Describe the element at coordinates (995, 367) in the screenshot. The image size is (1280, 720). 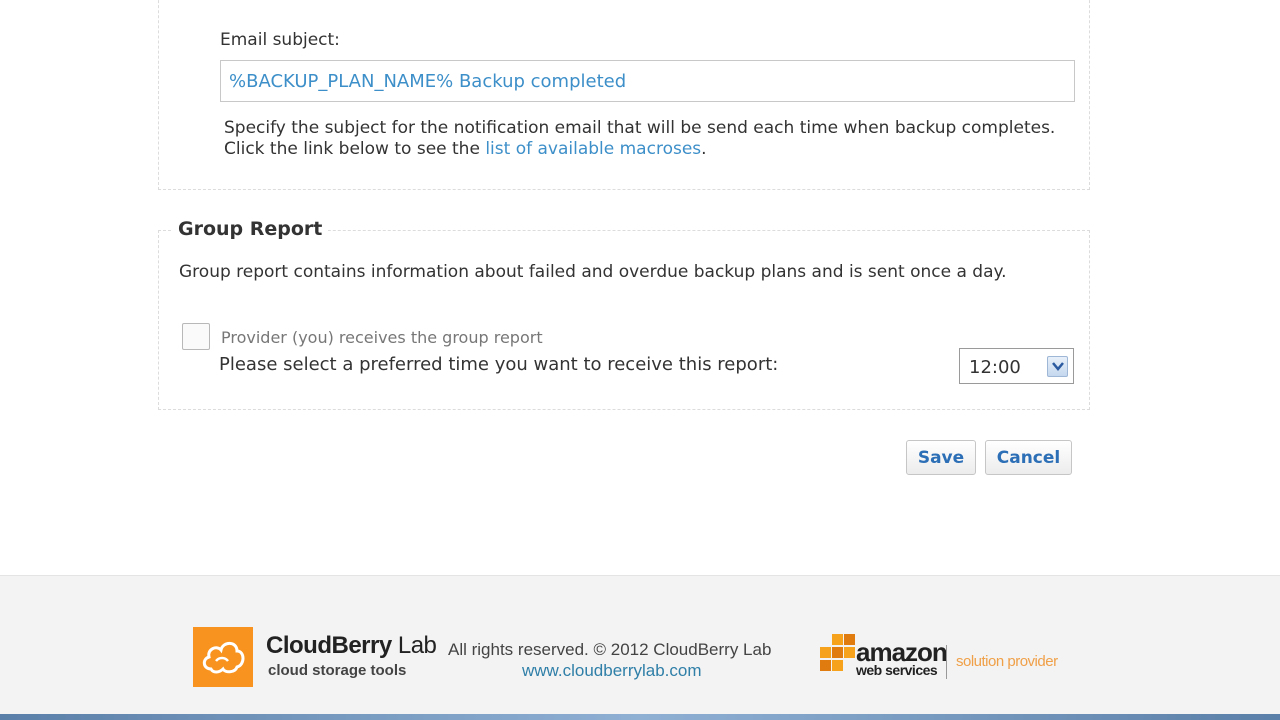
I see `report-time-value: 12:00` at that location.